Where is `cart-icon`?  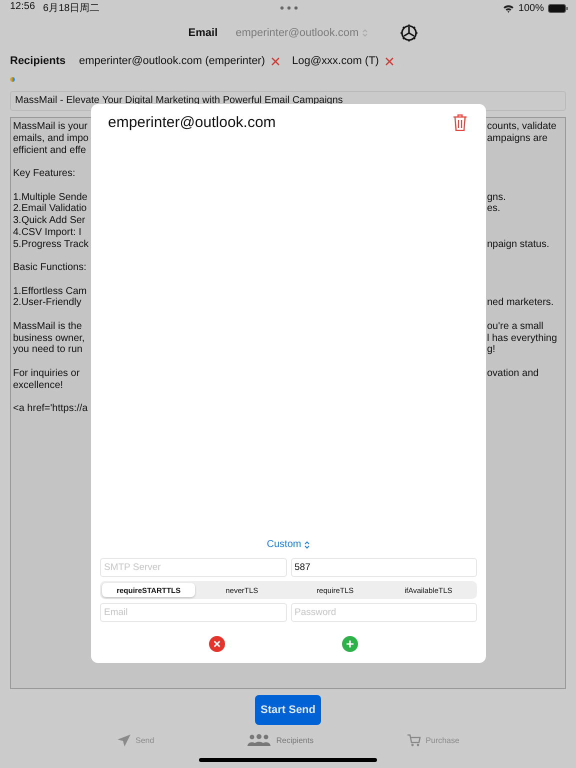 cart-icon is located at coordinates (413, 740).